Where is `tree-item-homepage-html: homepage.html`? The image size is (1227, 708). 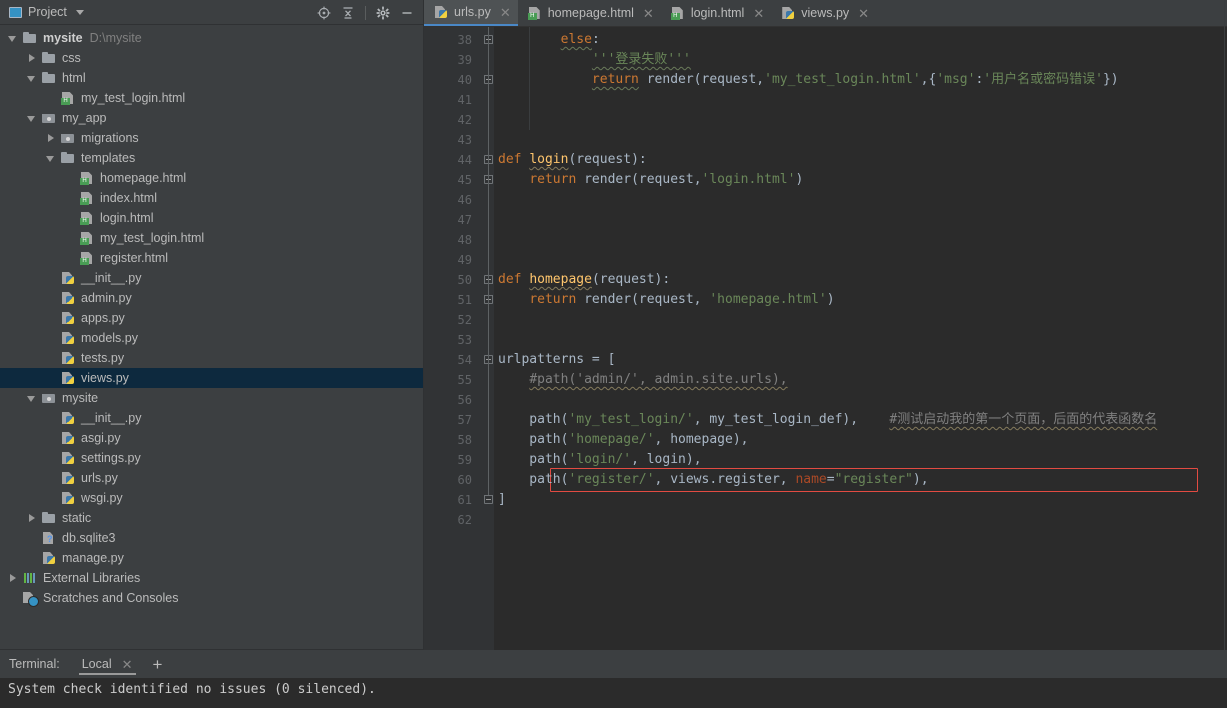 tree-item-homepage-html: homepage.html is located at coordinates (212, 178).